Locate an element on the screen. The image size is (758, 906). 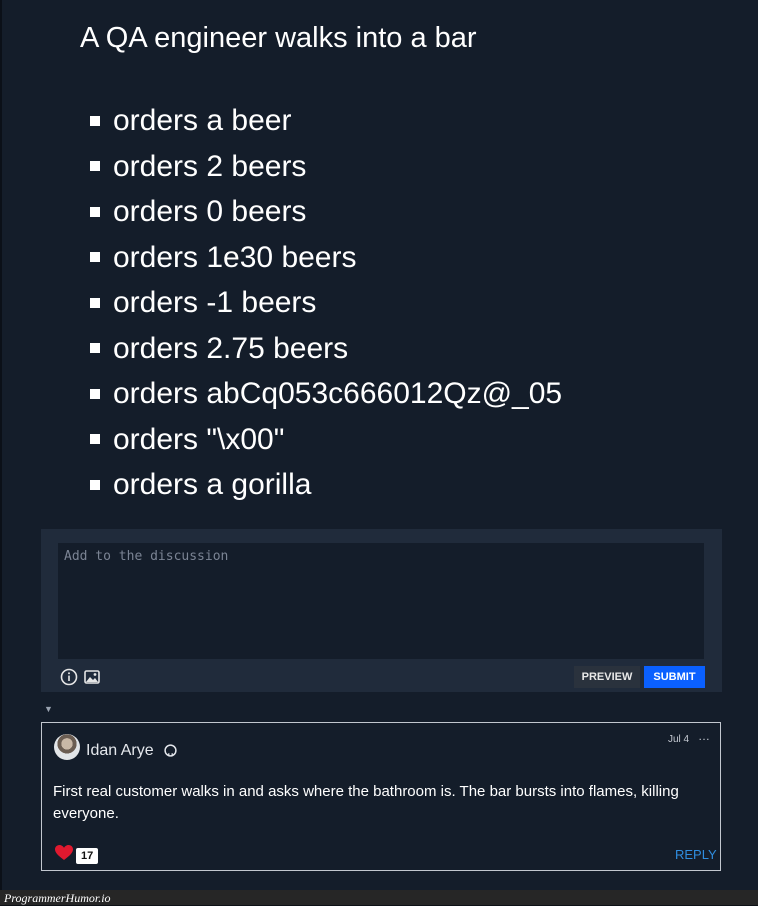
list-item: orders 1e30 beers is located at coordinates (326, 258).